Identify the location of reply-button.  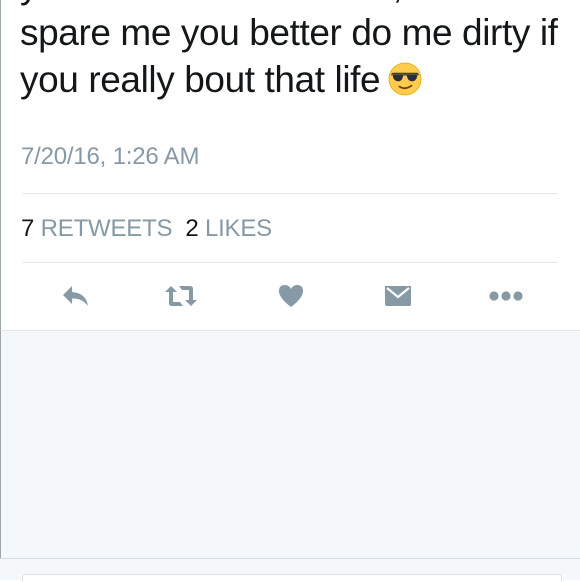
(76, 296).